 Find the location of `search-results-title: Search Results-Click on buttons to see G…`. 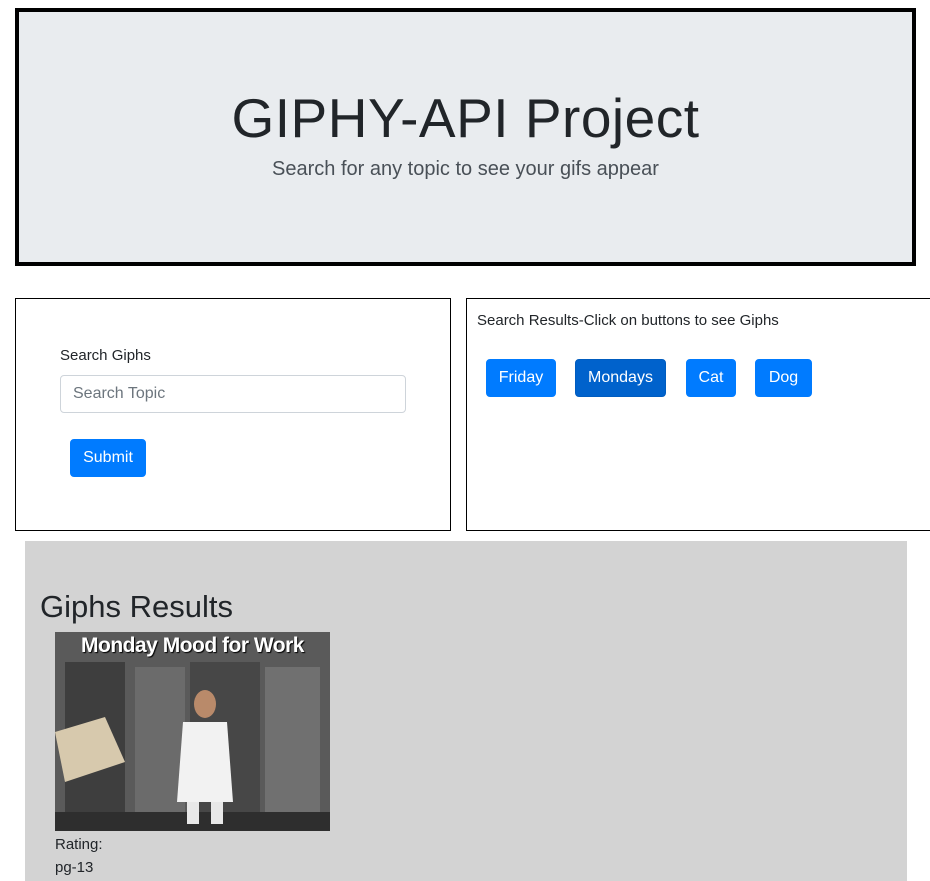

search-results-title: Search Results-Click on buttons to see G… is located at coordinates (628, 320).